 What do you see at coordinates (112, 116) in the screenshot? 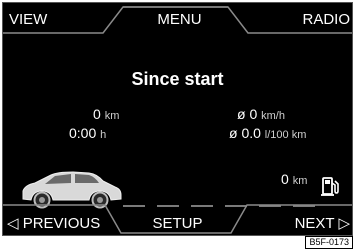
I see `distance-unit: km` at bounding box center [112, 116].